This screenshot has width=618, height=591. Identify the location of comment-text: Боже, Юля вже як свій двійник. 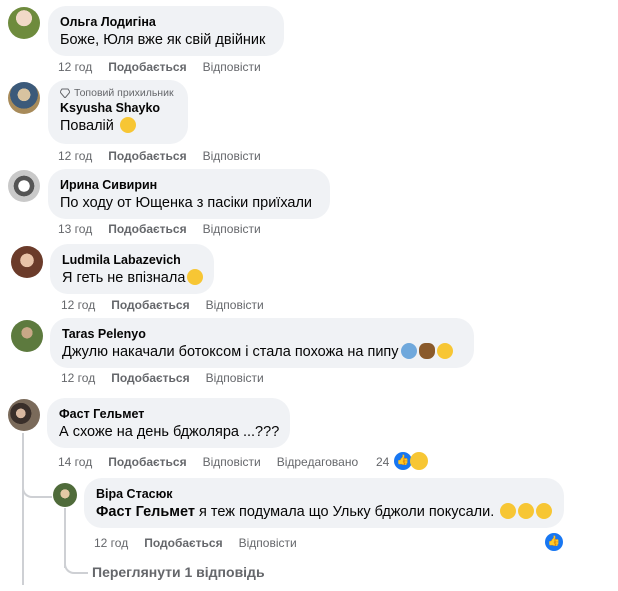
(163, 40).